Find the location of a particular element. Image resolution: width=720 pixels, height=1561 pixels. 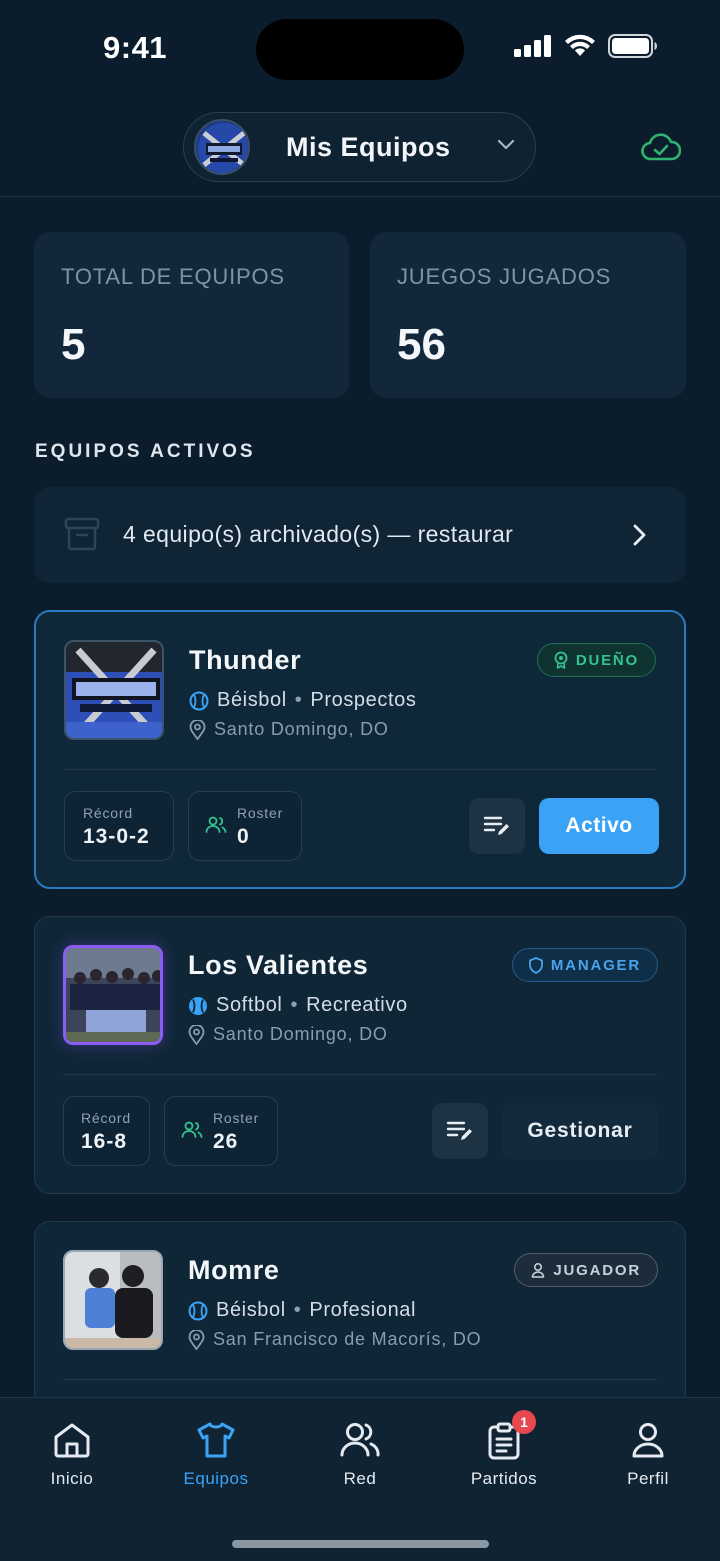

shirt-icon is located at coordinates (216, 1440).